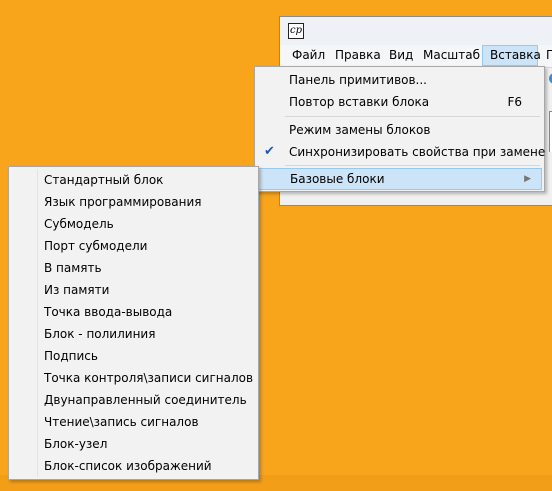 The height and width of the screenshot is (491, 552). I want to click on menu-item-replace-mode: Режим замены блоков, so click(399, 130).